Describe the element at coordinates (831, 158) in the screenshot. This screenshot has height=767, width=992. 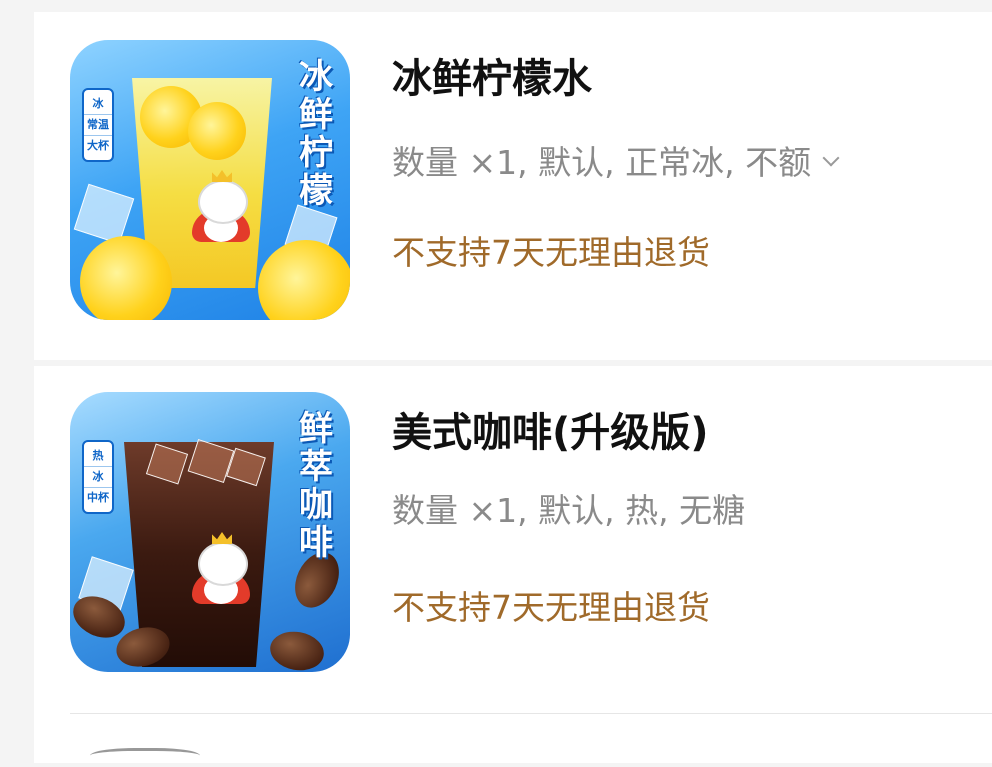
I see `chevron-down-icon` at that location.